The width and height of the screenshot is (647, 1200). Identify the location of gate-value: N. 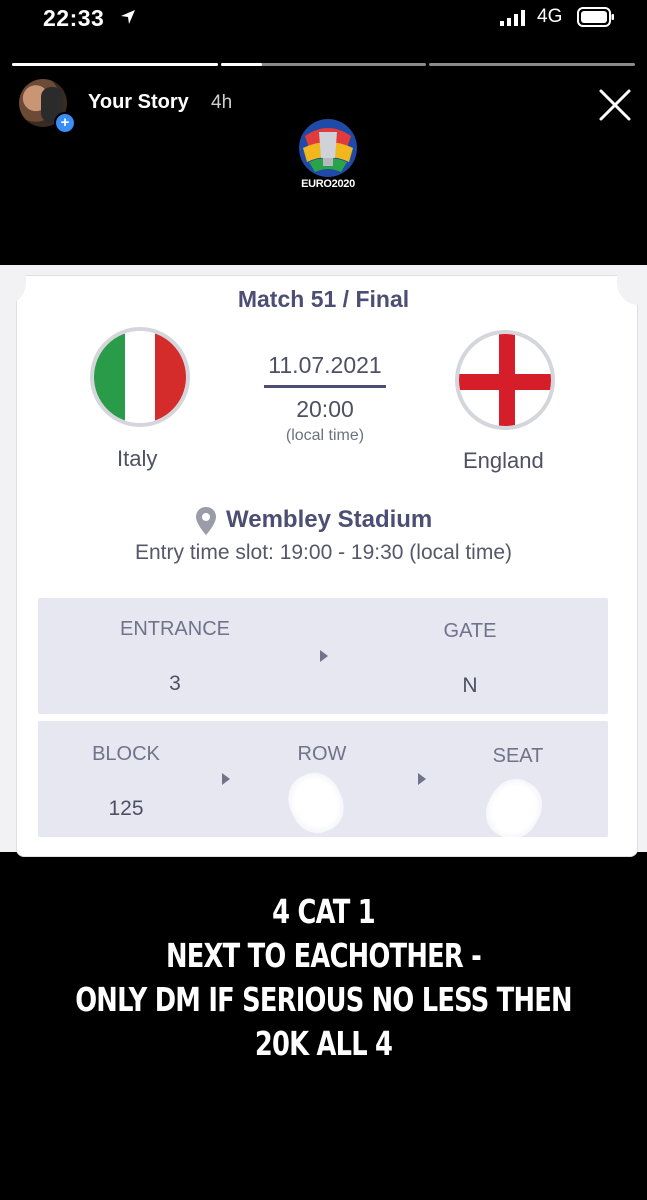
(470, 685).